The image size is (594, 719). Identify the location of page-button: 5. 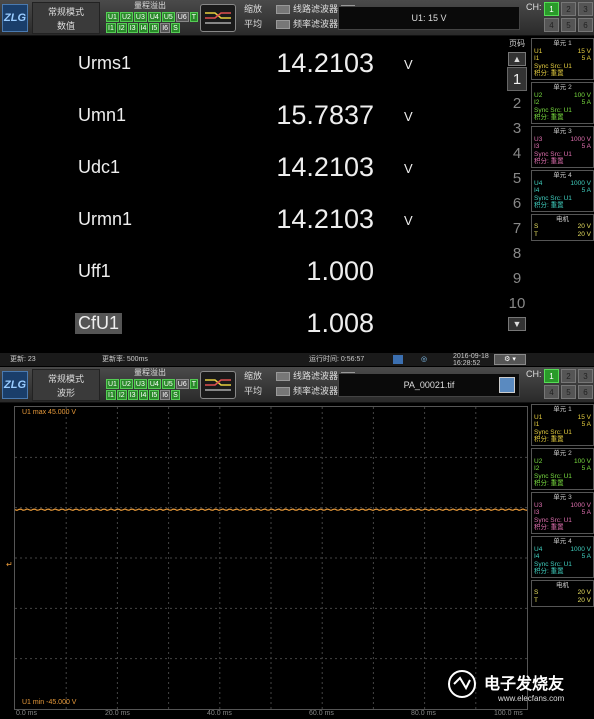
(517, 179).